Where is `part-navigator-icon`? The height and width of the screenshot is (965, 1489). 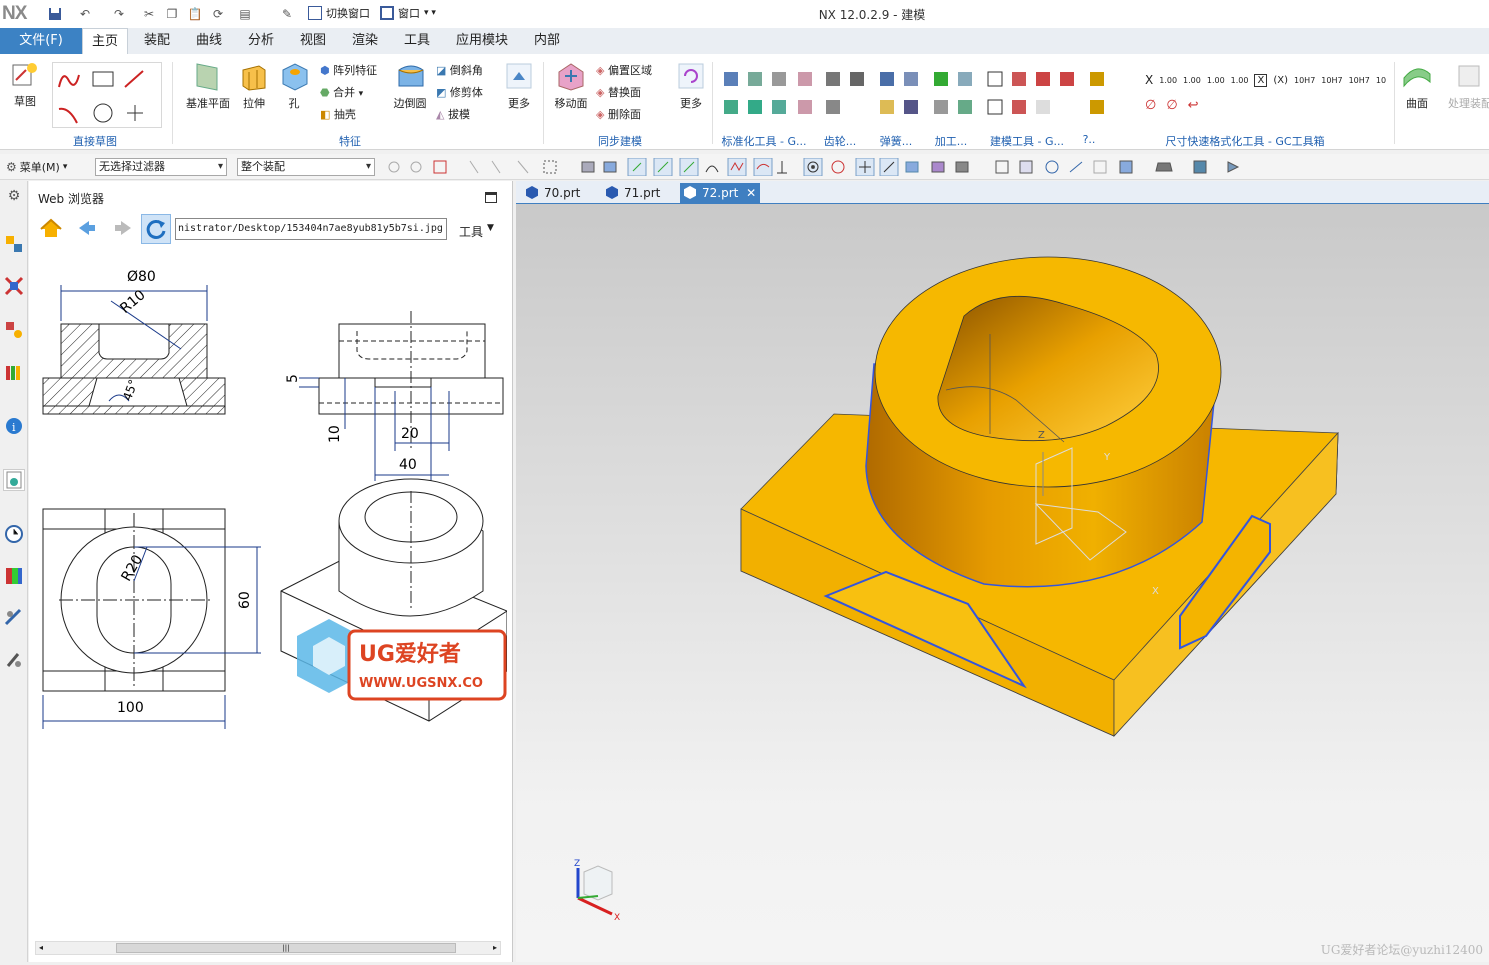
part-navigator-icon is located at coordinates (14, 330).